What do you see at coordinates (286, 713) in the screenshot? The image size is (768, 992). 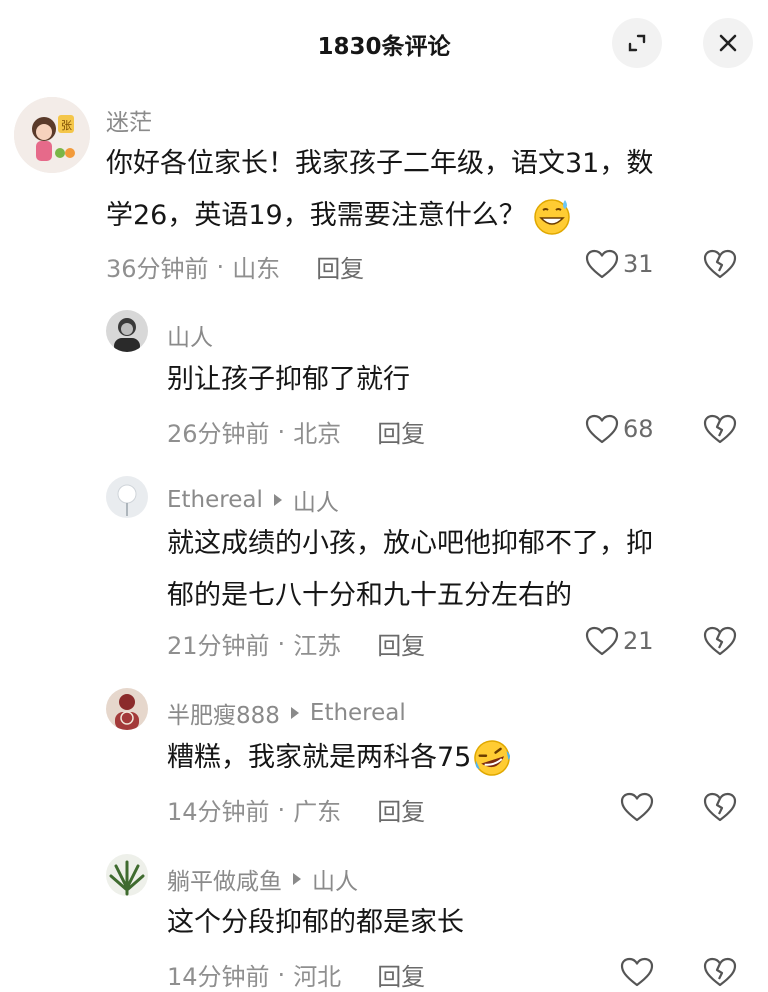 I see `username-line: 半肥瘦888 Ethereal` at bounding box center [286, 713].